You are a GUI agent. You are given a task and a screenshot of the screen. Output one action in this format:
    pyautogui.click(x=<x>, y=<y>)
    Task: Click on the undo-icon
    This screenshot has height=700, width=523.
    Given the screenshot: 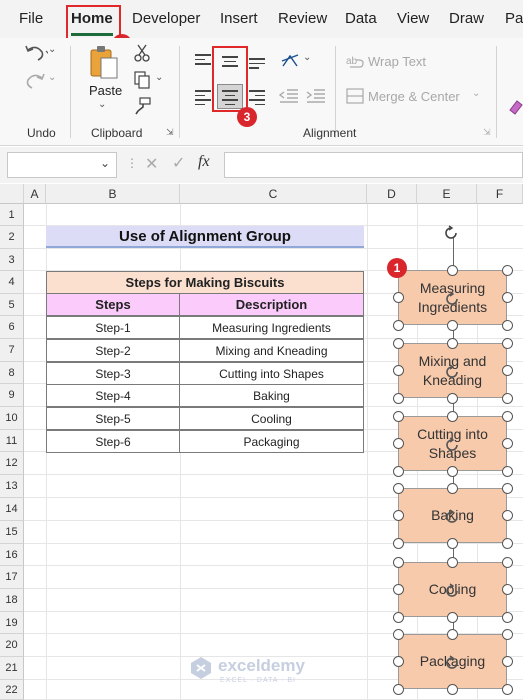 What is the action you would take?
    pyautogui.click(x=35, y=53)
    